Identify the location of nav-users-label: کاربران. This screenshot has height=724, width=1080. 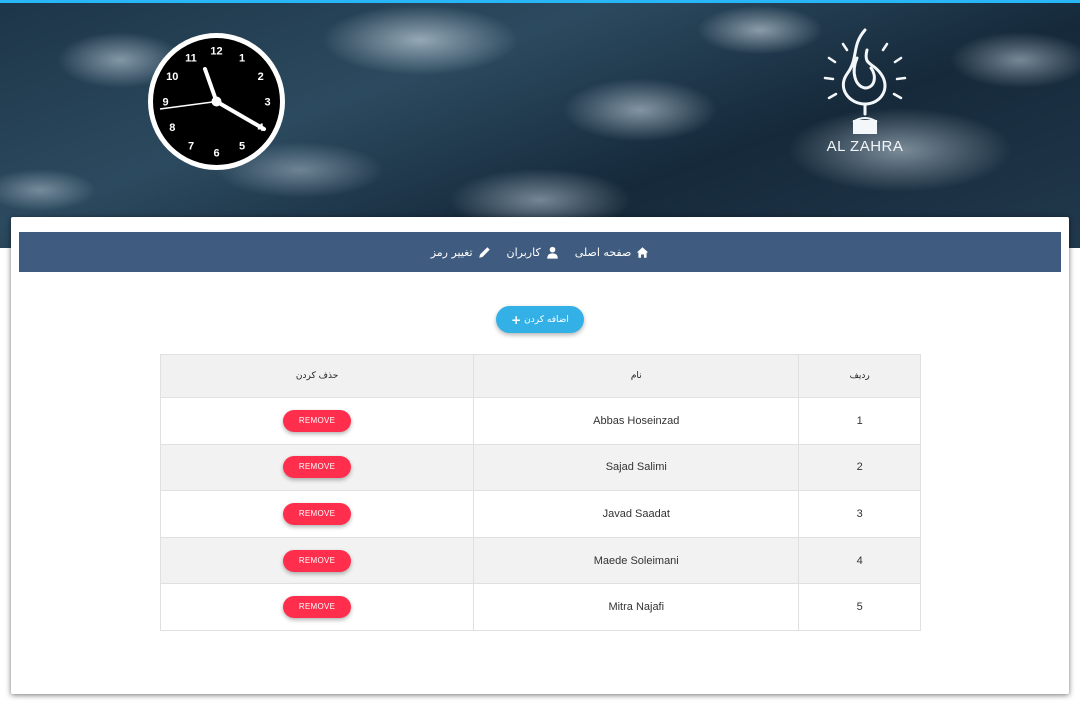
(523, 252).